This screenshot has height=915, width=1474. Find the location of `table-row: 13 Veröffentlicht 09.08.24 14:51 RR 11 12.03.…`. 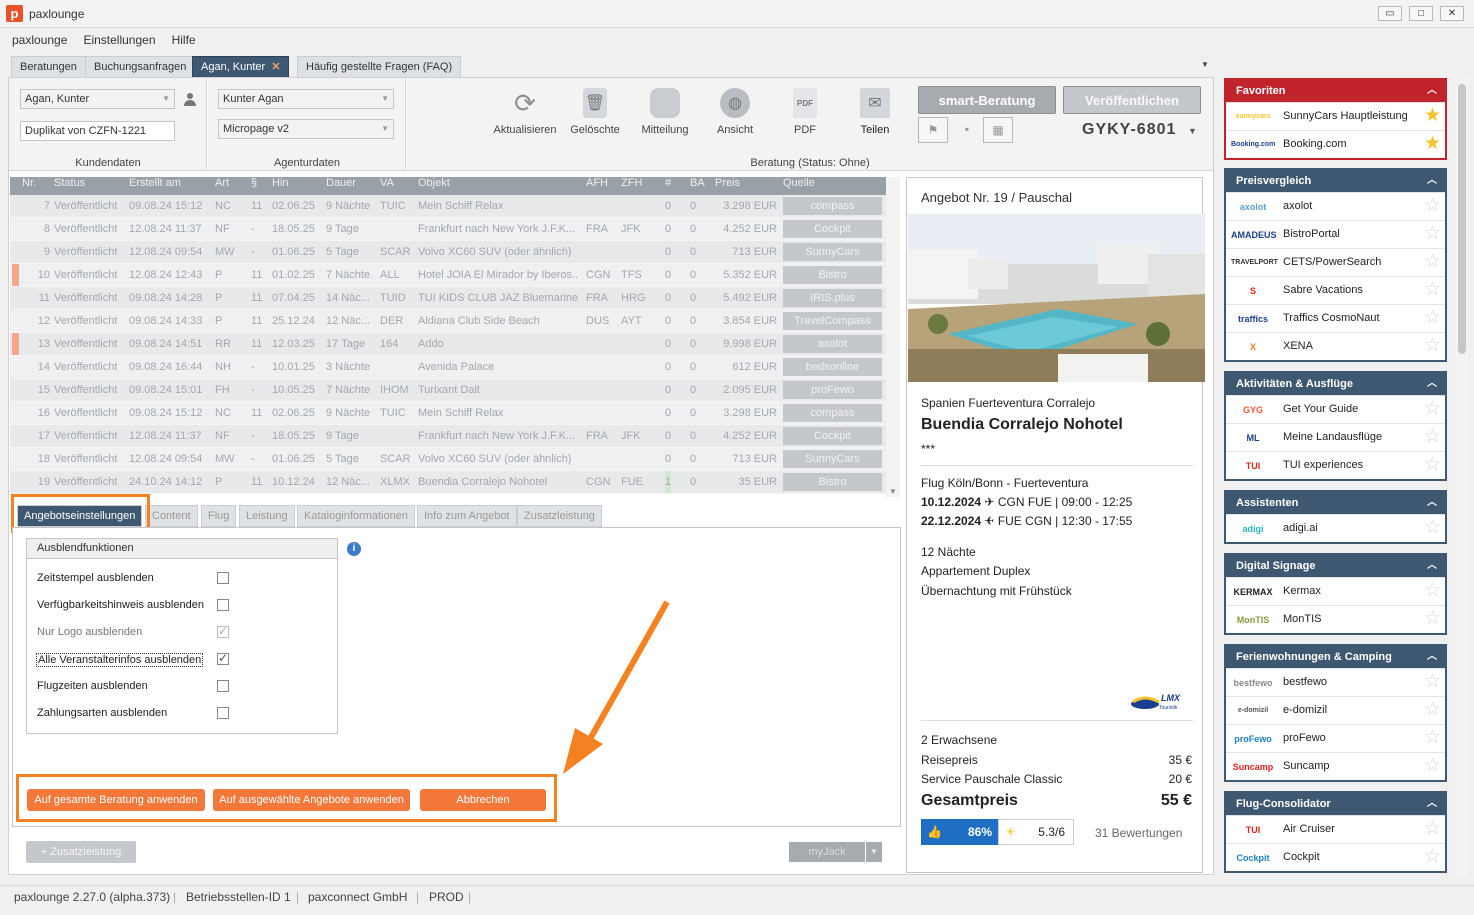

table-row: 13 Veröffentlicht 09.08.24 14:51 RR 11 12.03.… is located at coordinates (450, 344).